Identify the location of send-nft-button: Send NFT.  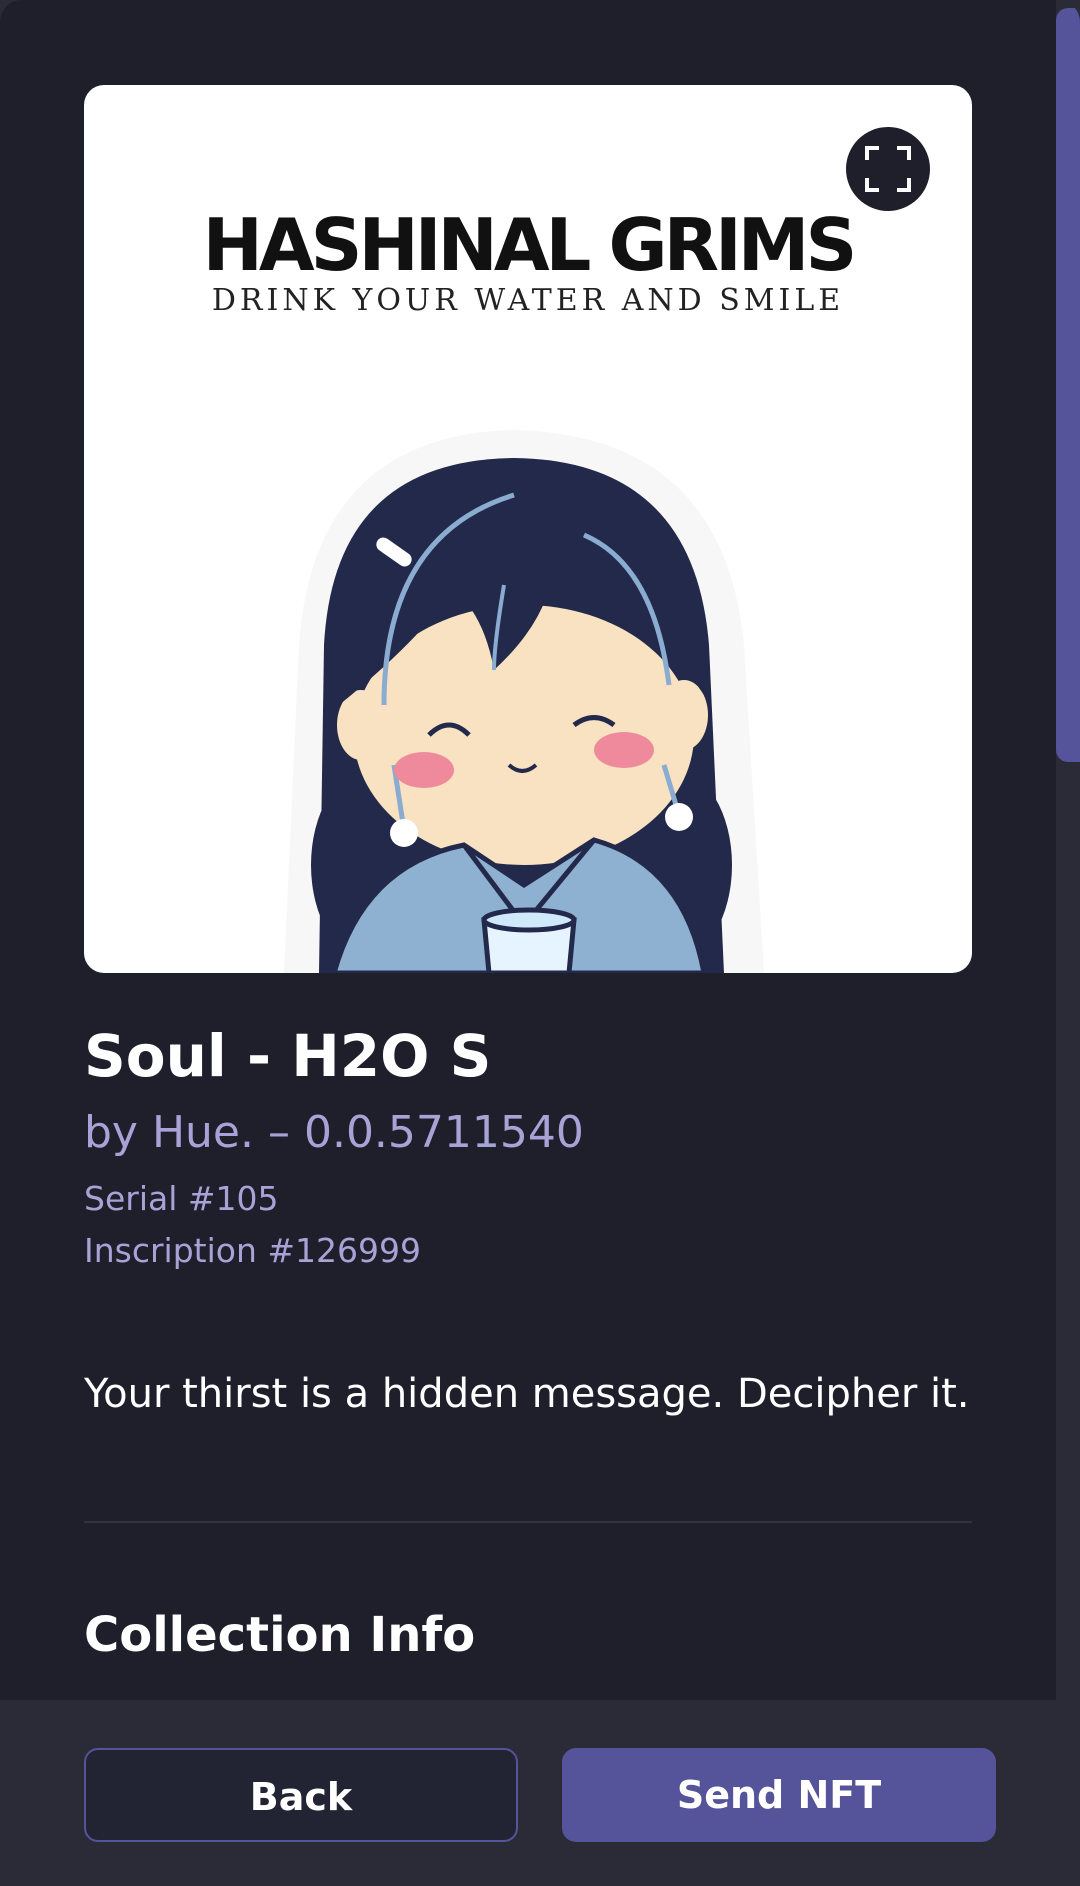
(779, 1795).